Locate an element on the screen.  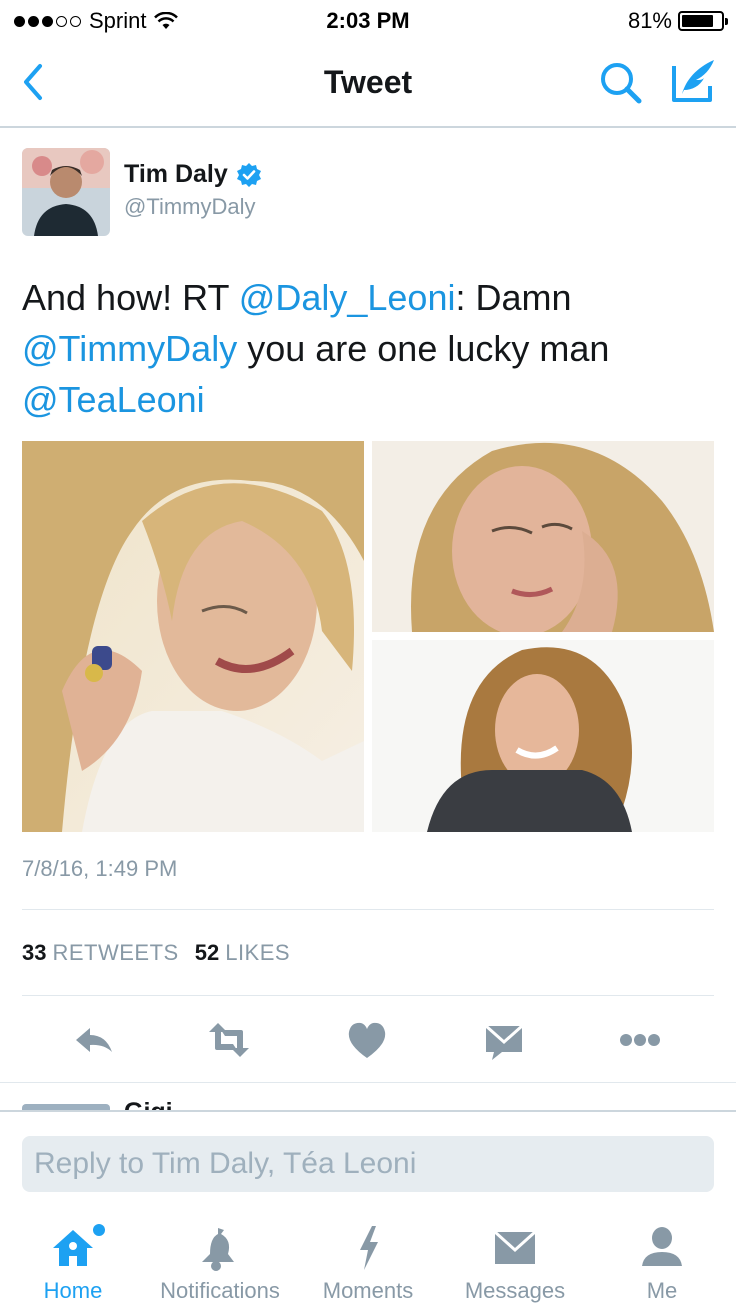
person-icon is located at coordinates (662, 1246).